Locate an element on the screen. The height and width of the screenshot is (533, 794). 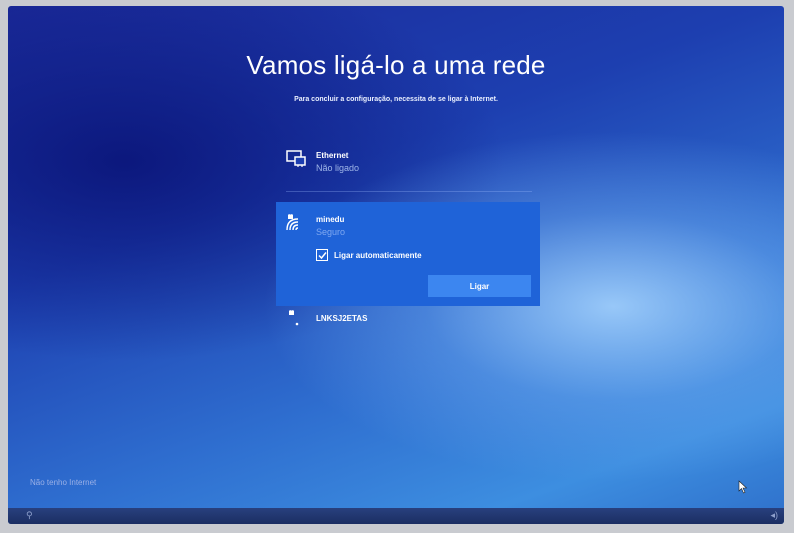
network-status: Seguro is located at coordinates (331, 232).